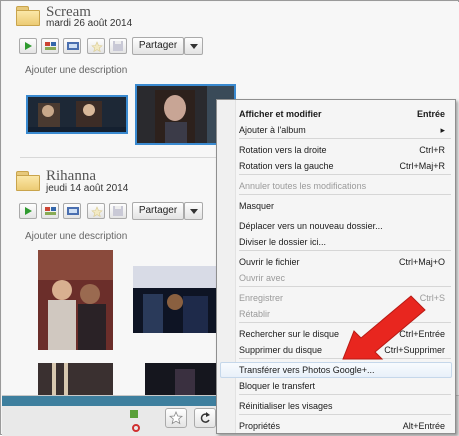 Image resolution: width=459 pixels, height=436 pixels. Describe the element at coordinates (286, 166) in the screenshot. I see `menu-item-label: Rotation vers la gauche` at that location.